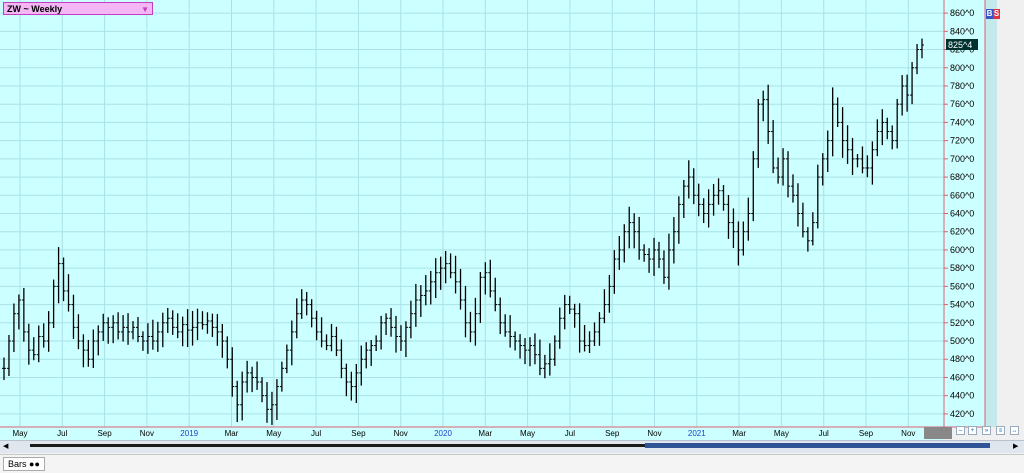  Describe the element at coordinates (962, 68) in the screenshot. I see `y-tick-label: 800^0` at that location.